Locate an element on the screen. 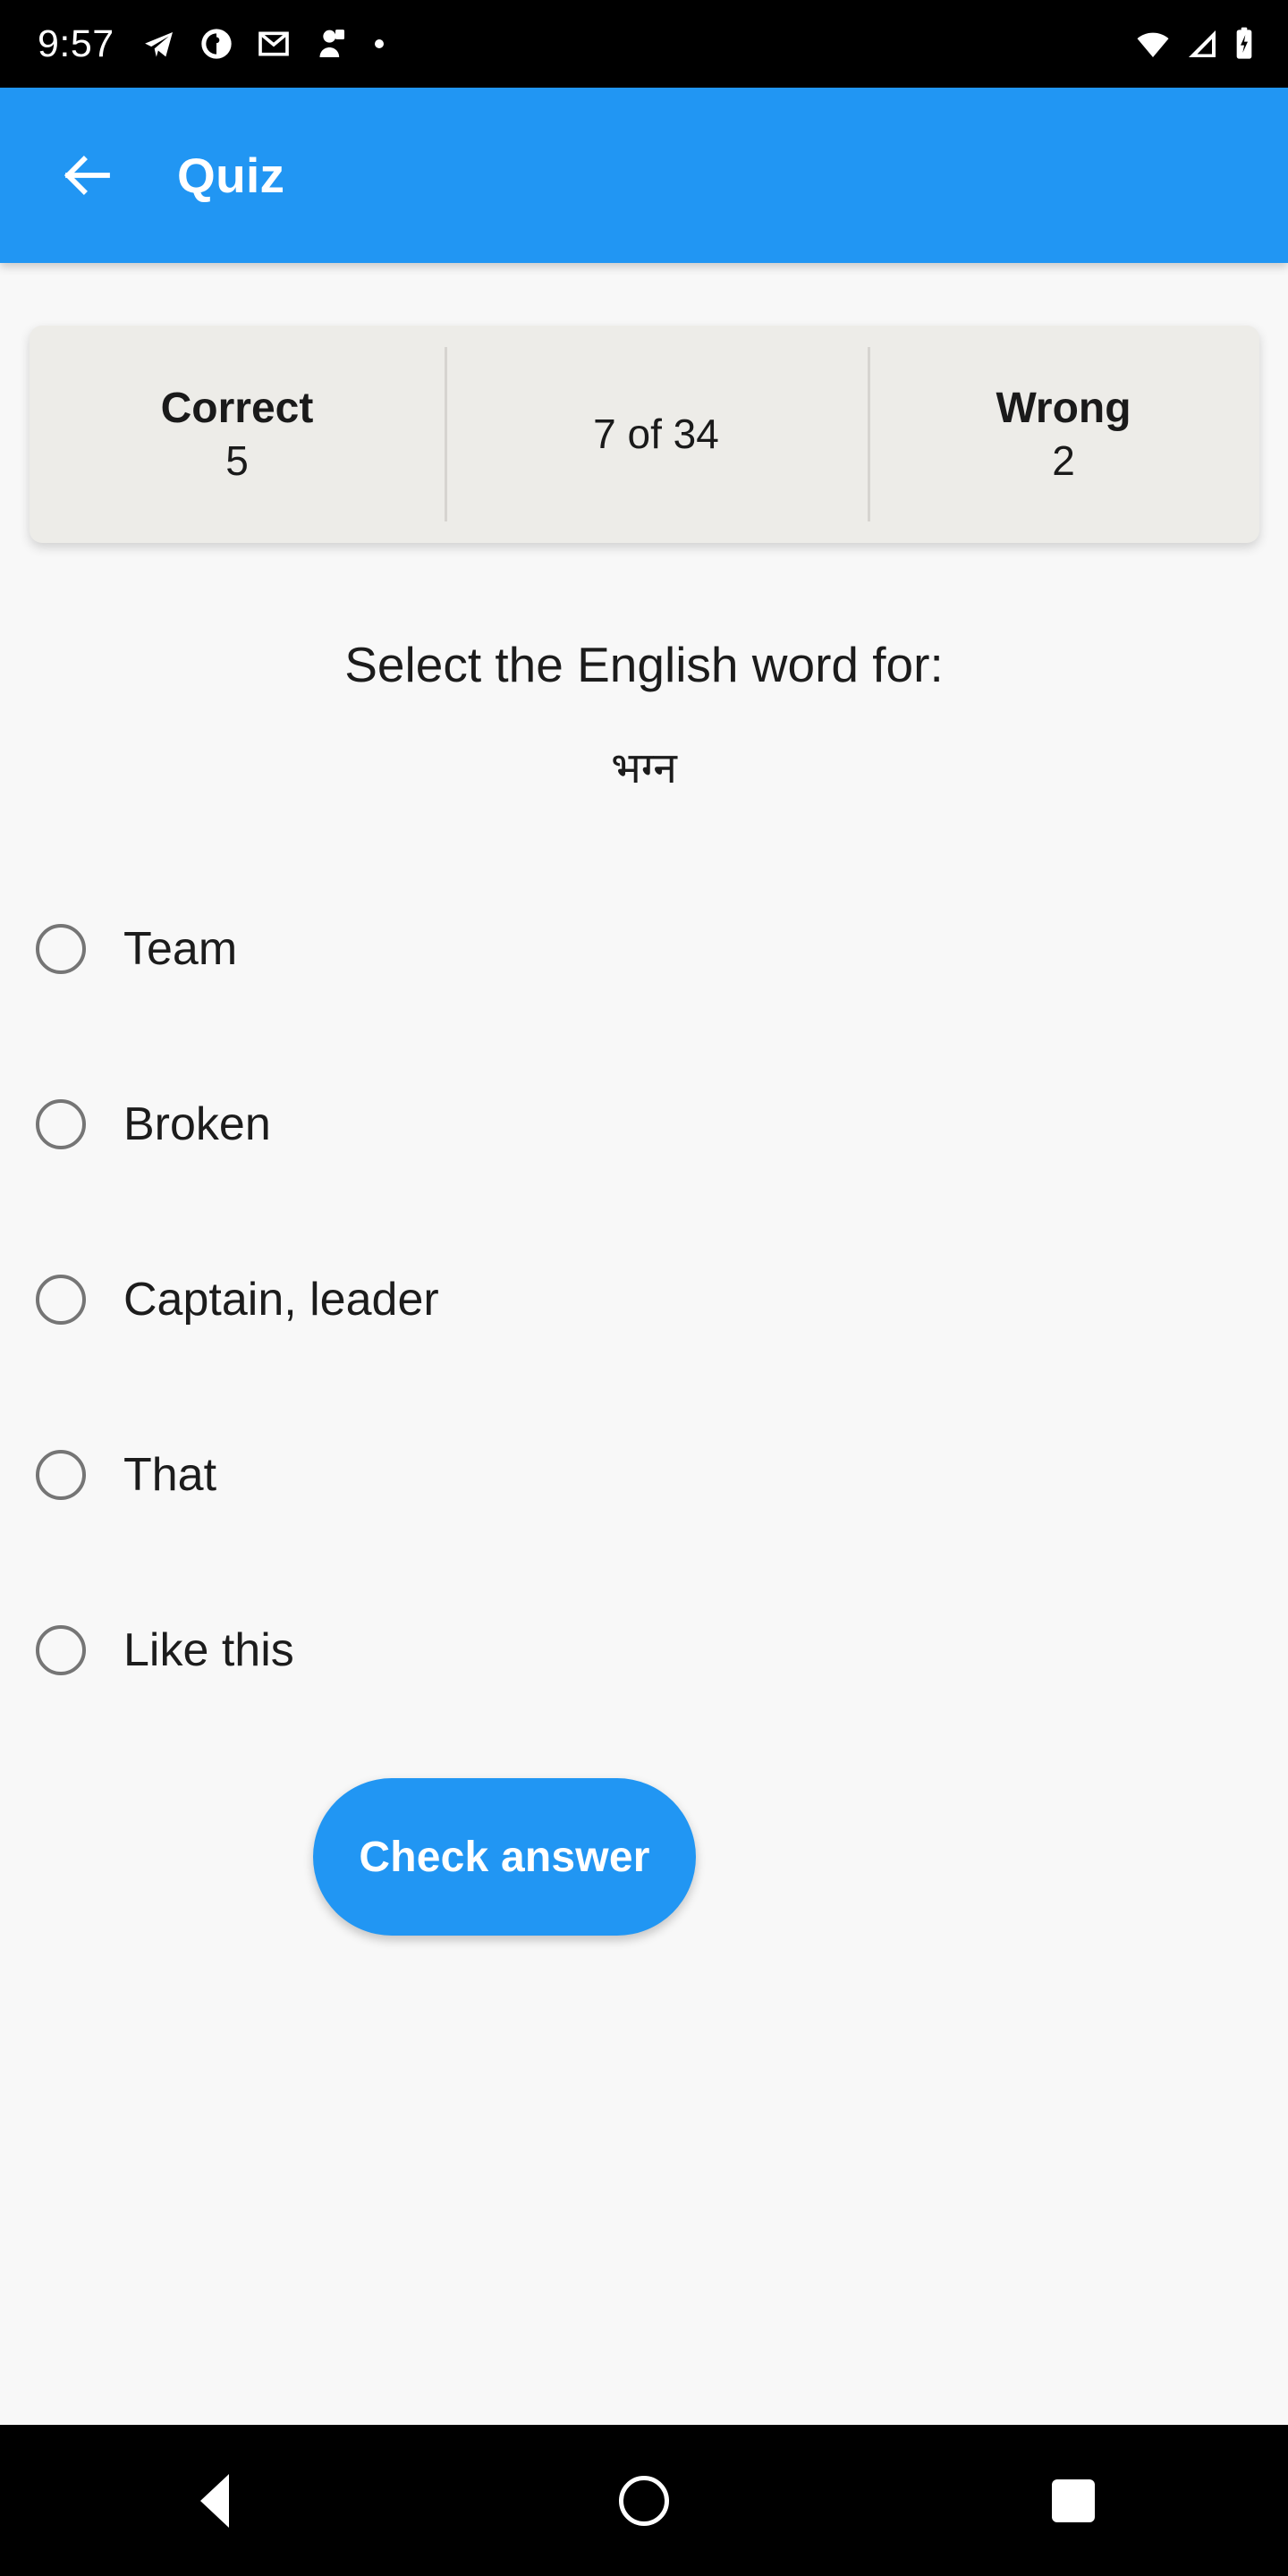 This screenshot has width=1288, height=2576. option-label: That is located at coordinates (170, 1475).